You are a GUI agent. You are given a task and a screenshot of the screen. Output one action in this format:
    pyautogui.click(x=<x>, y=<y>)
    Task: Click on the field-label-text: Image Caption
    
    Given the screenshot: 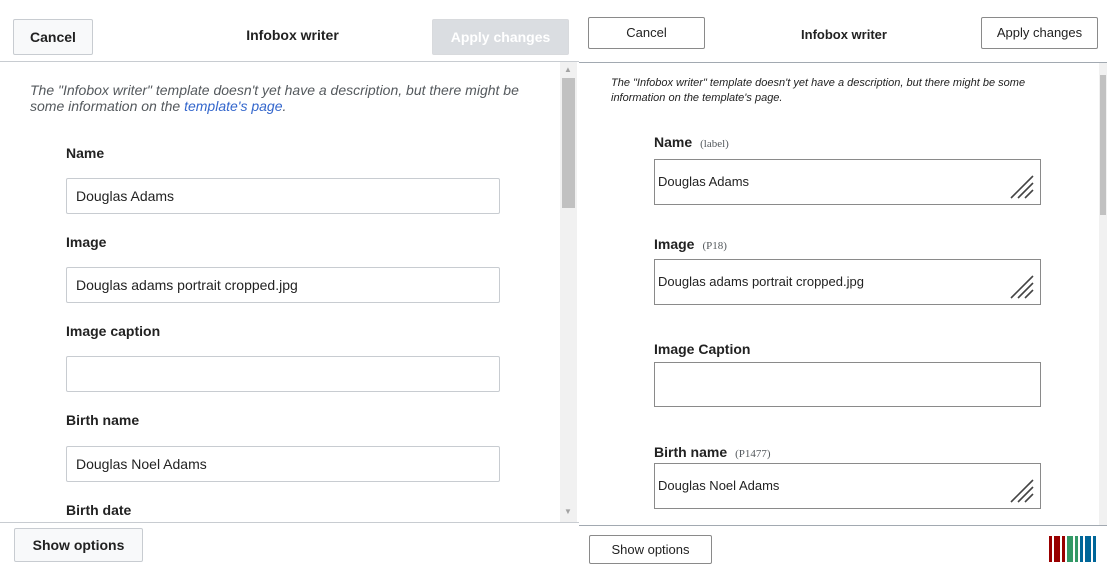 What is the action you would take?
    pyautogui.click(x=702, y=349)
    